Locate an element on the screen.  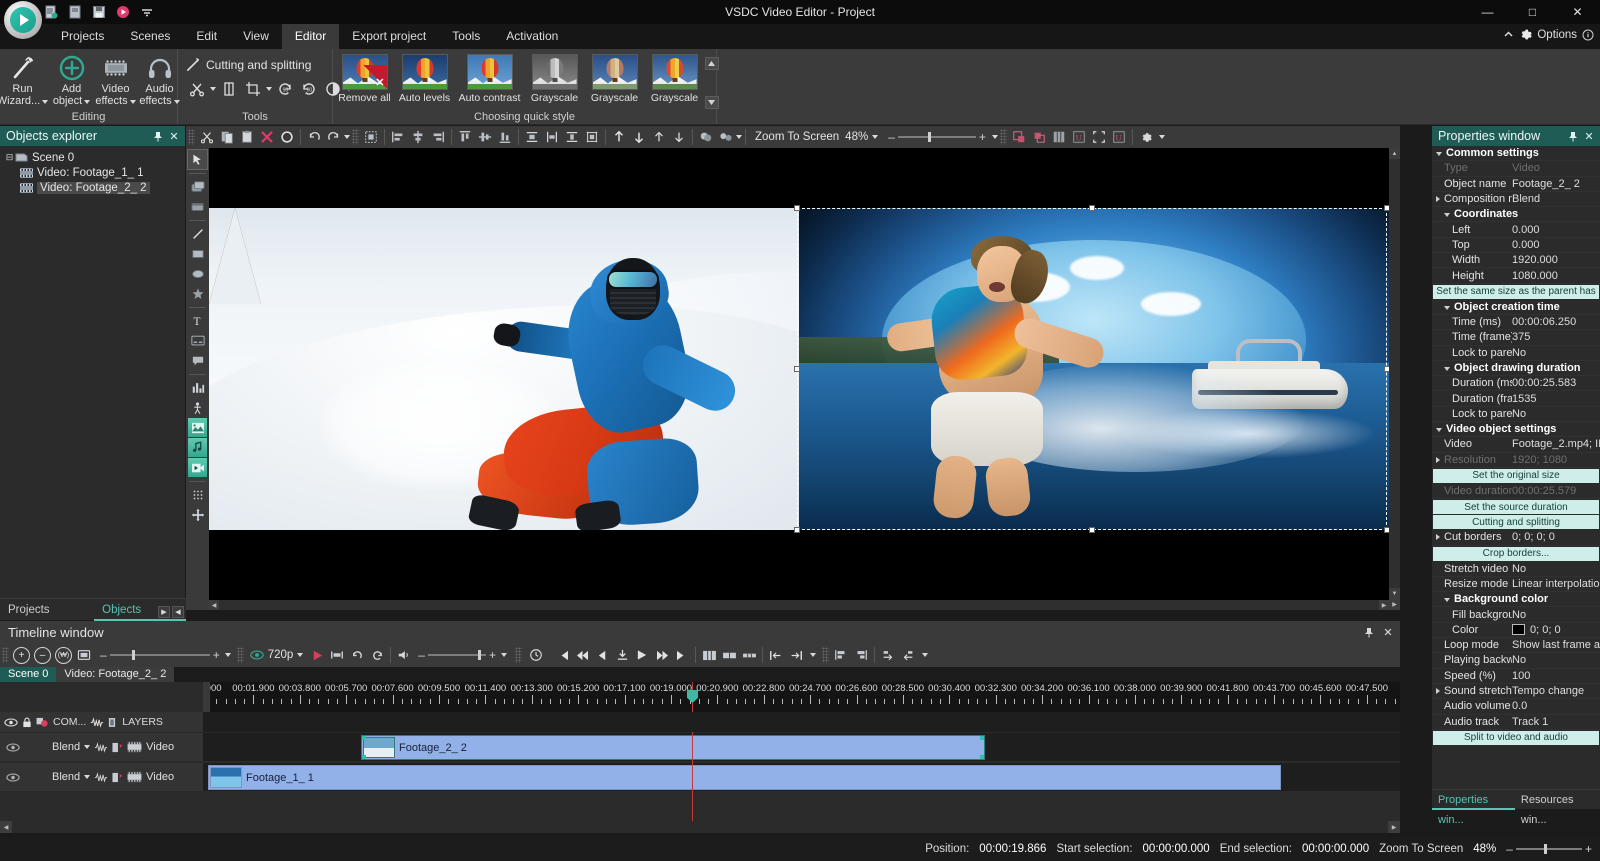
chart-icon is located at coordinates (197, 387).